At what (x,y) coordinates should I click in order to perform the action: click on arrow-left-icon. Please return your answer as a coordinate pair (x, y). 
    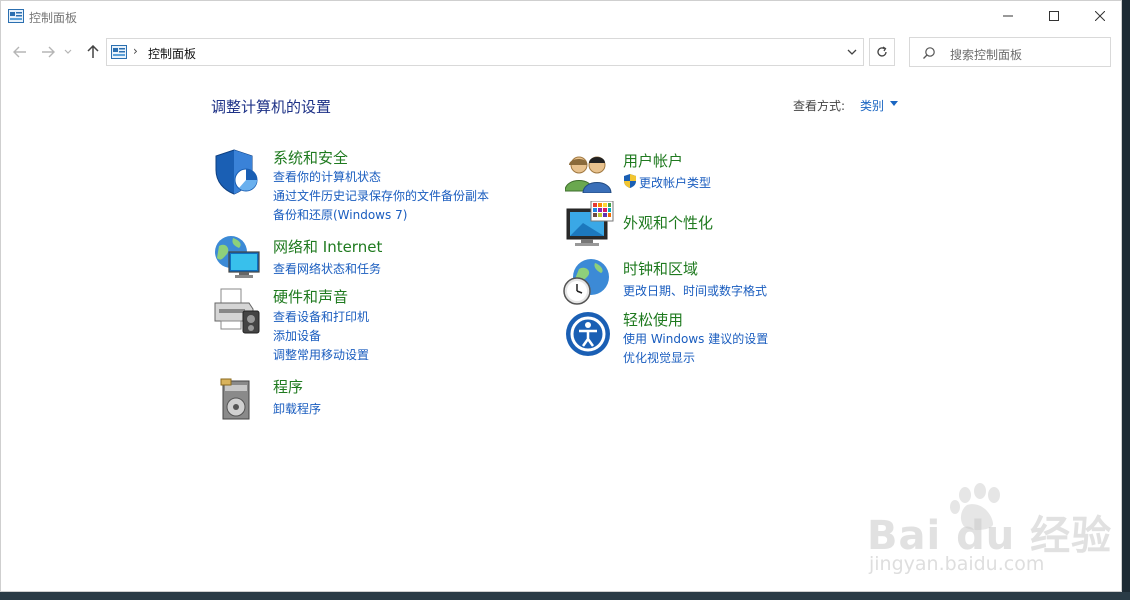
    Looking at the image, I should click on (19, 52).